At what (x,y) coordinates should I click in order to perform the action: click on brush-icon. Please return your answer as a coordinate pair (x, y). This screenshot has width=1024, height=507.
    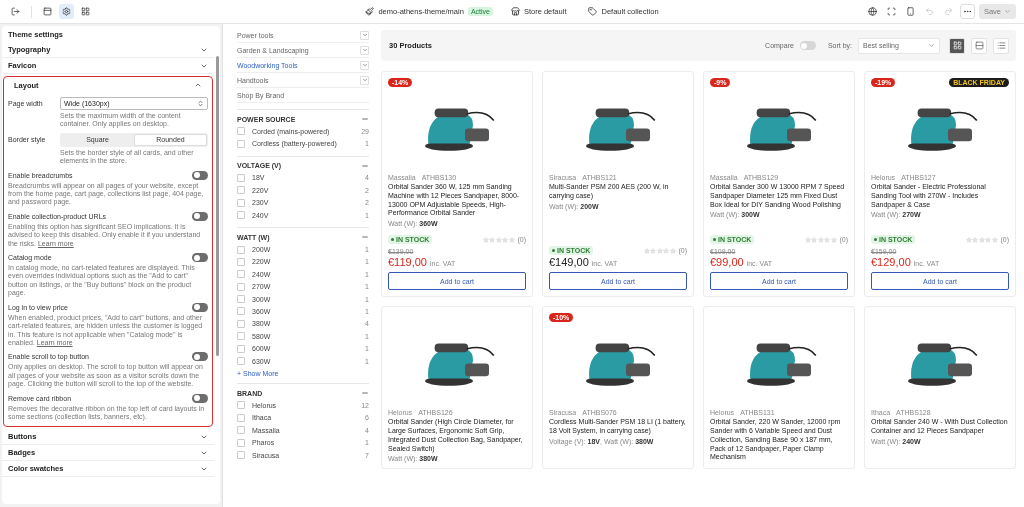
    Looking at the image, I should click on (370, 11).